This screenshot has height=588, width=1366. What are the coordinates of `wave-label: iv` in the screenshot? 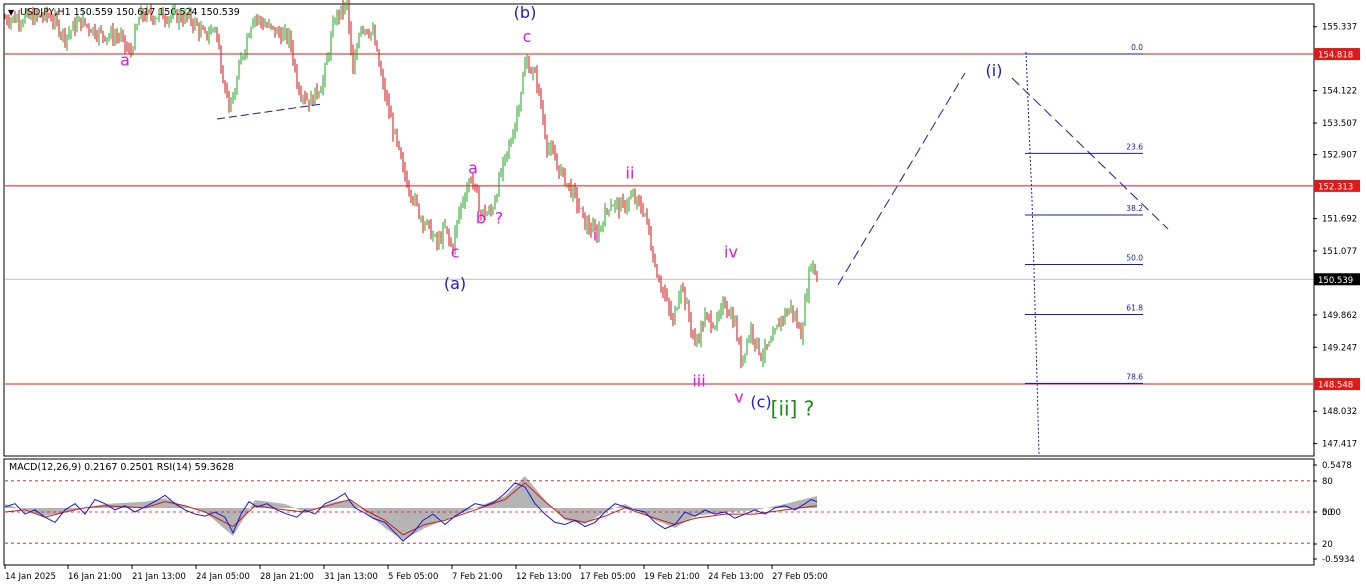 It's located at (731, 252).